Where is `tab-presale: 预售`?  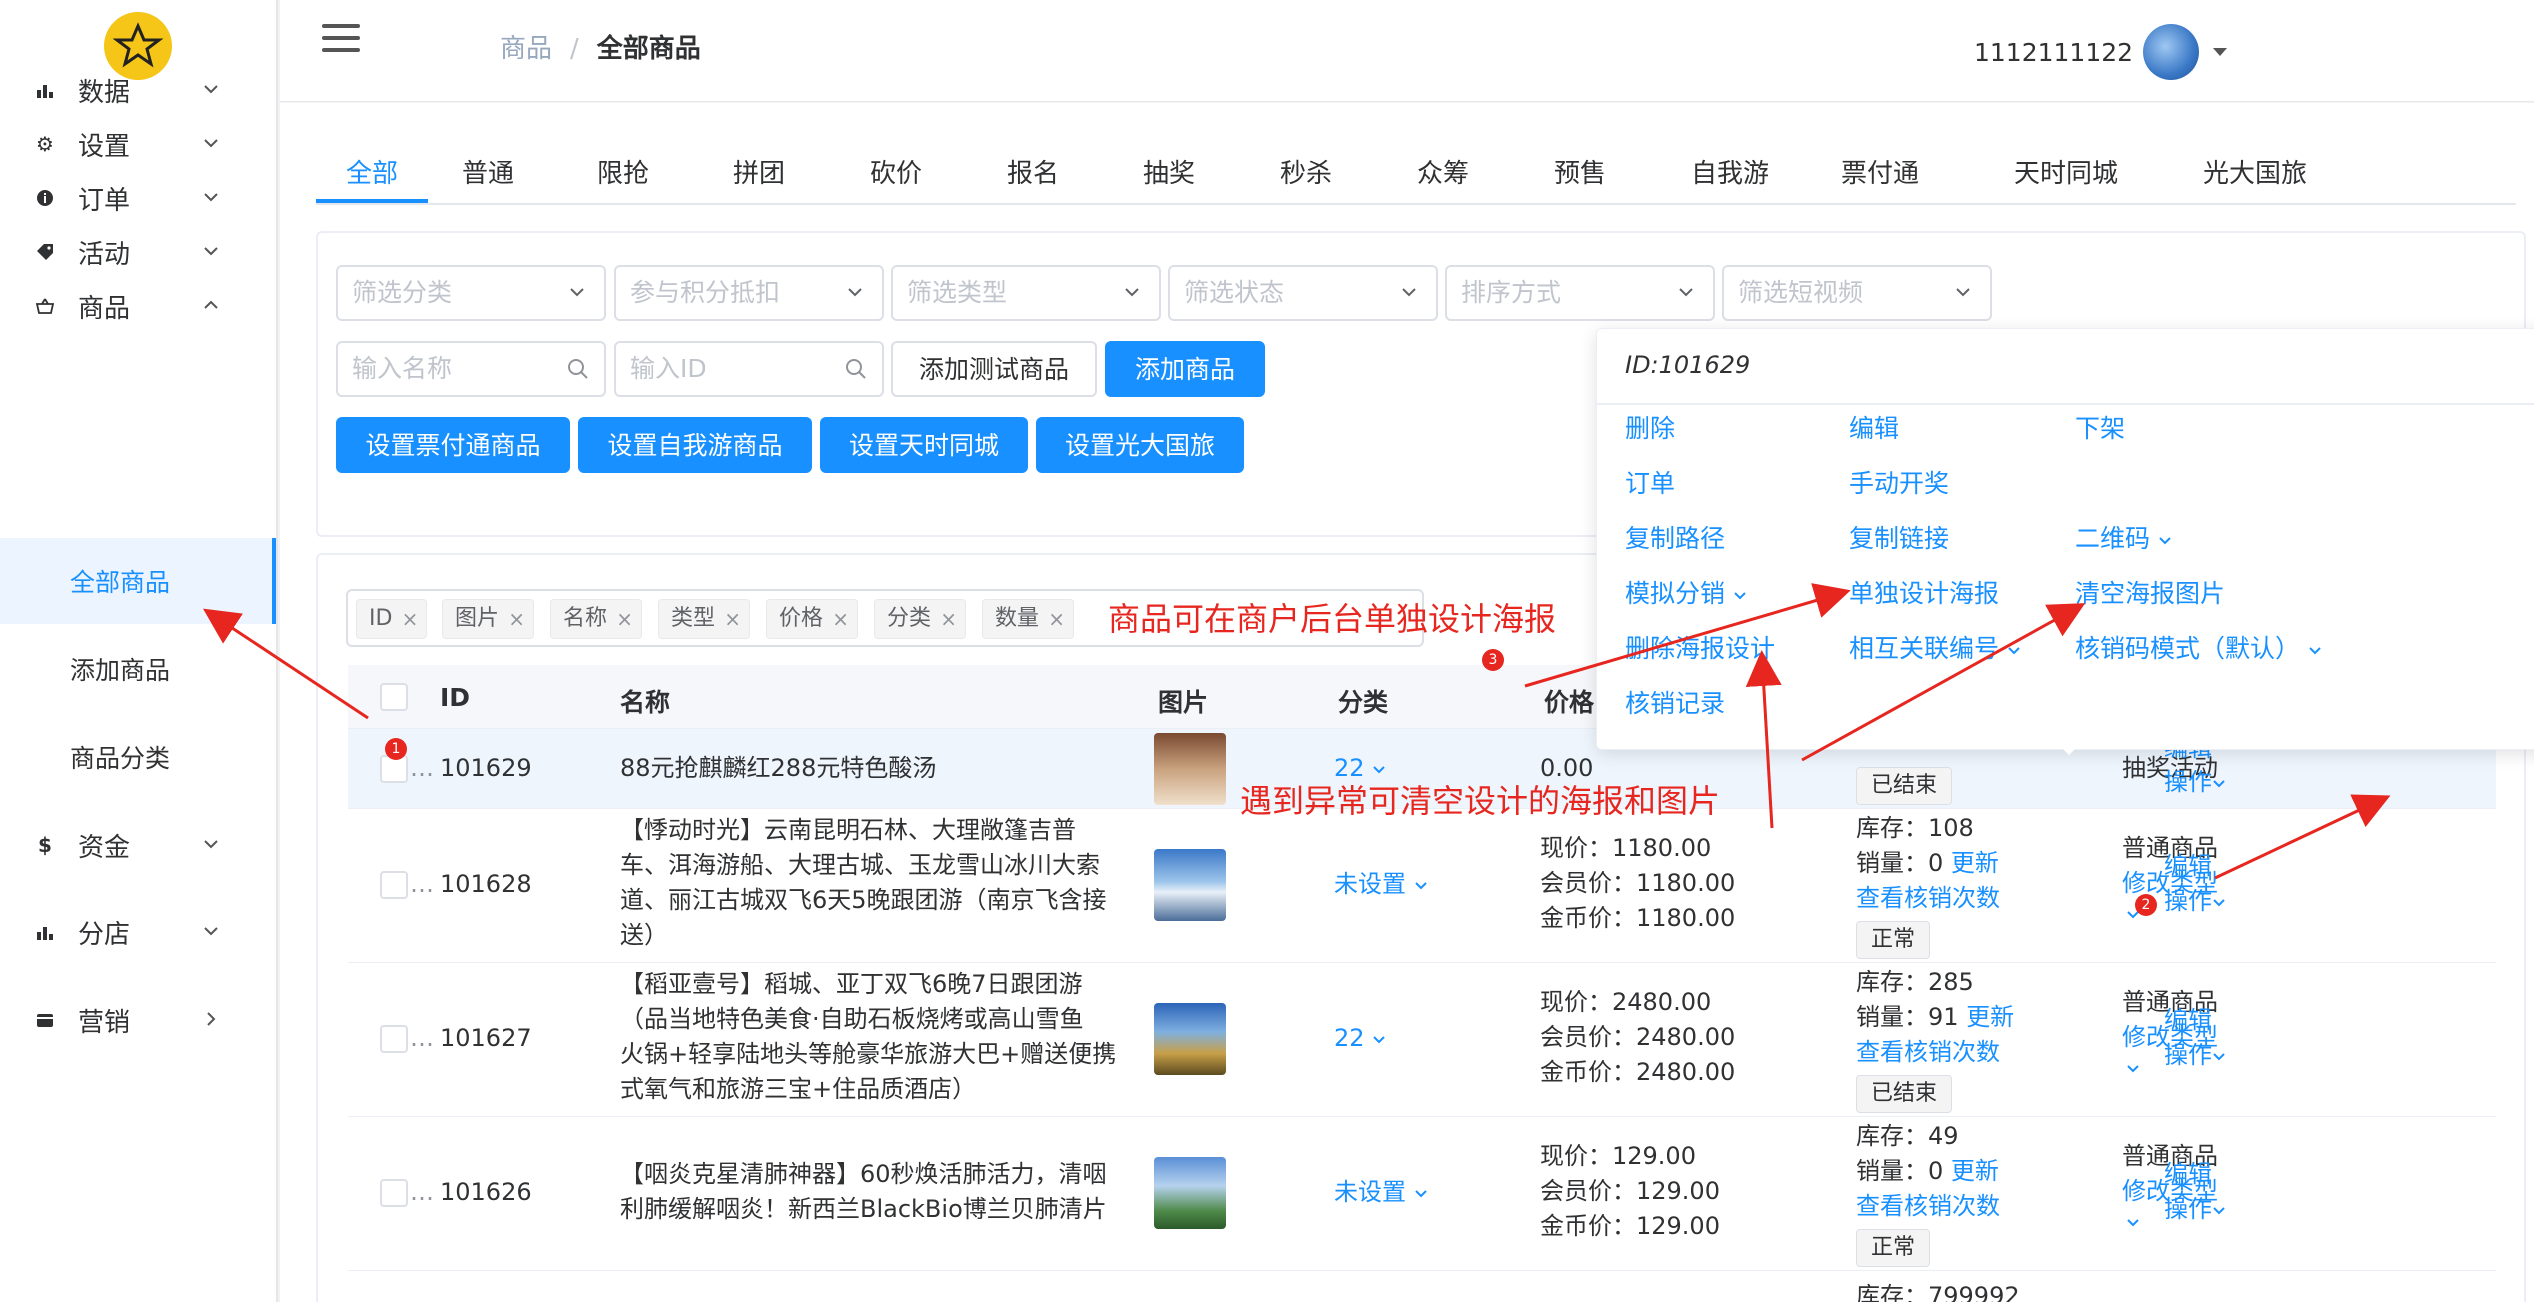
tab-presale: 预售 is located at coordinates (1580, 177).